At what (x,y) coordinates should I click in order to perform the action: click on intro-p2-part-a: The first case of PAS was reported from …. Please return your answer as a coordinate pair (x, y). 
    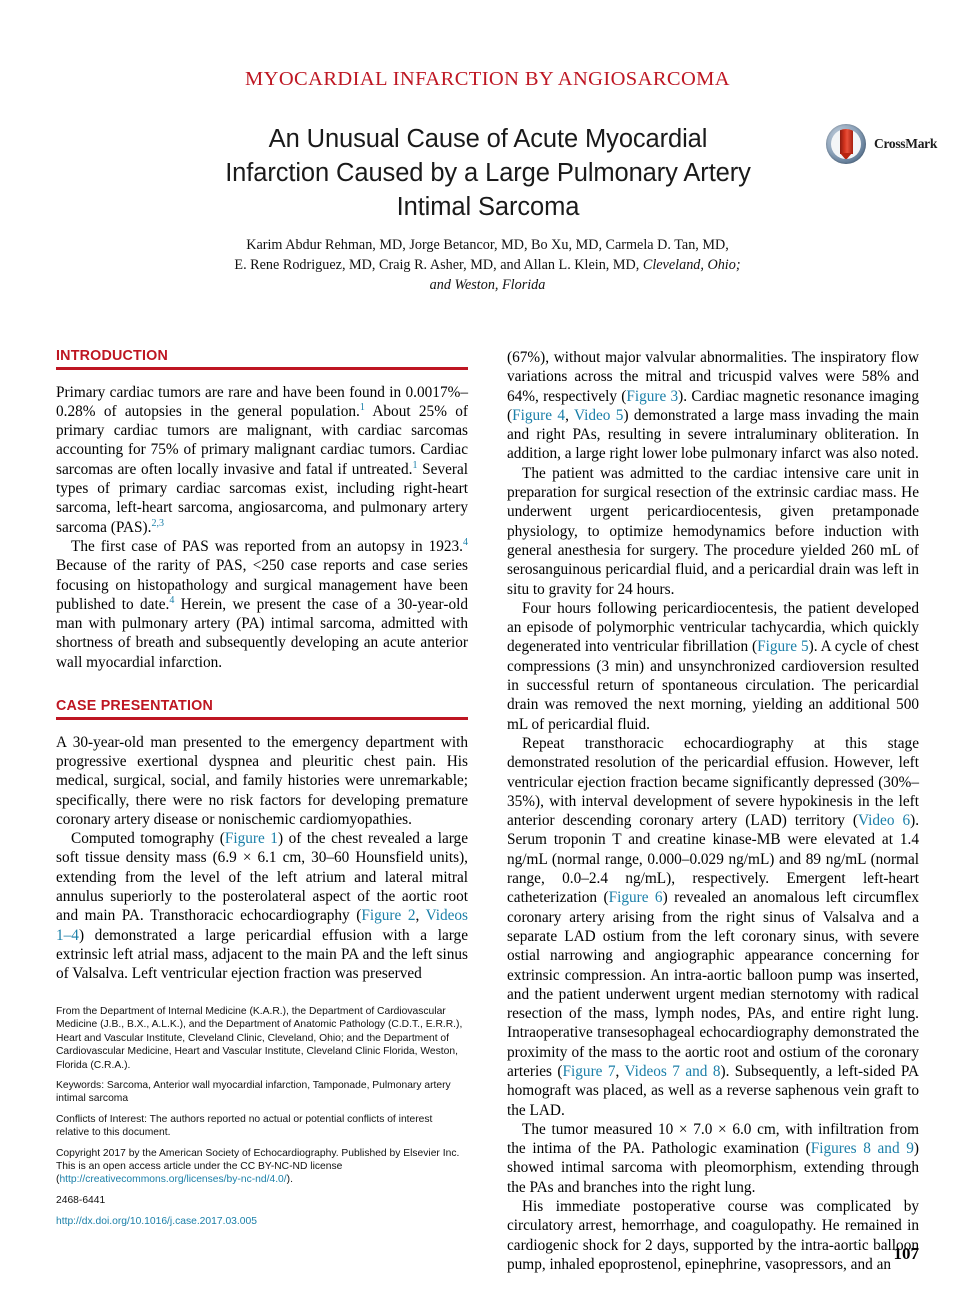
    Looking at the image, I should click on (267, 546).